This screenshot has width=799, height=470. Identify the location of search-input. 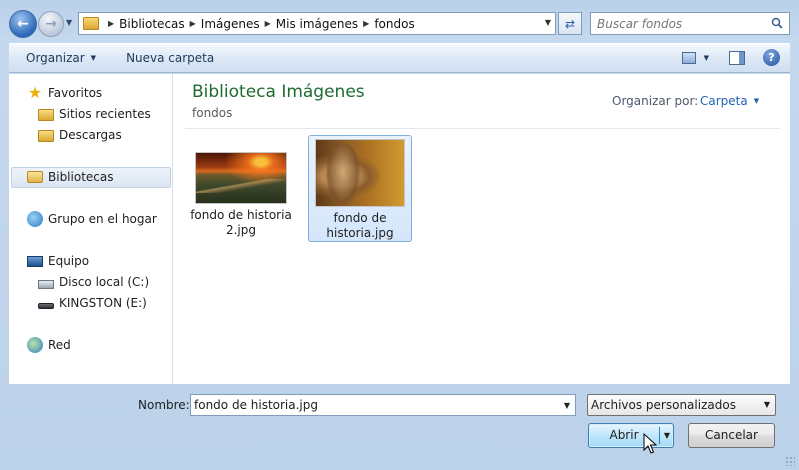
(682, 23).